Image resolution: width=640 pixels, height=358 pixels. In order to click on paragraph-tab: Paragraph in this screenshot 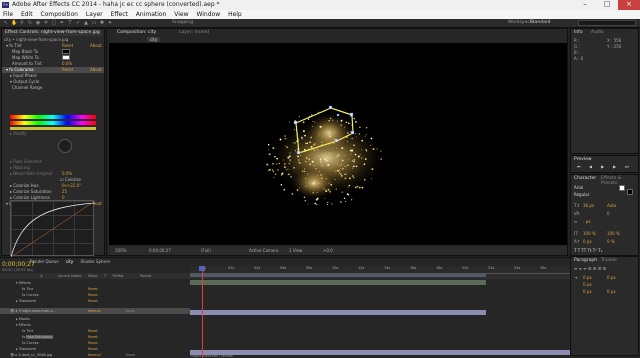, I will do `click(585, 260)`.